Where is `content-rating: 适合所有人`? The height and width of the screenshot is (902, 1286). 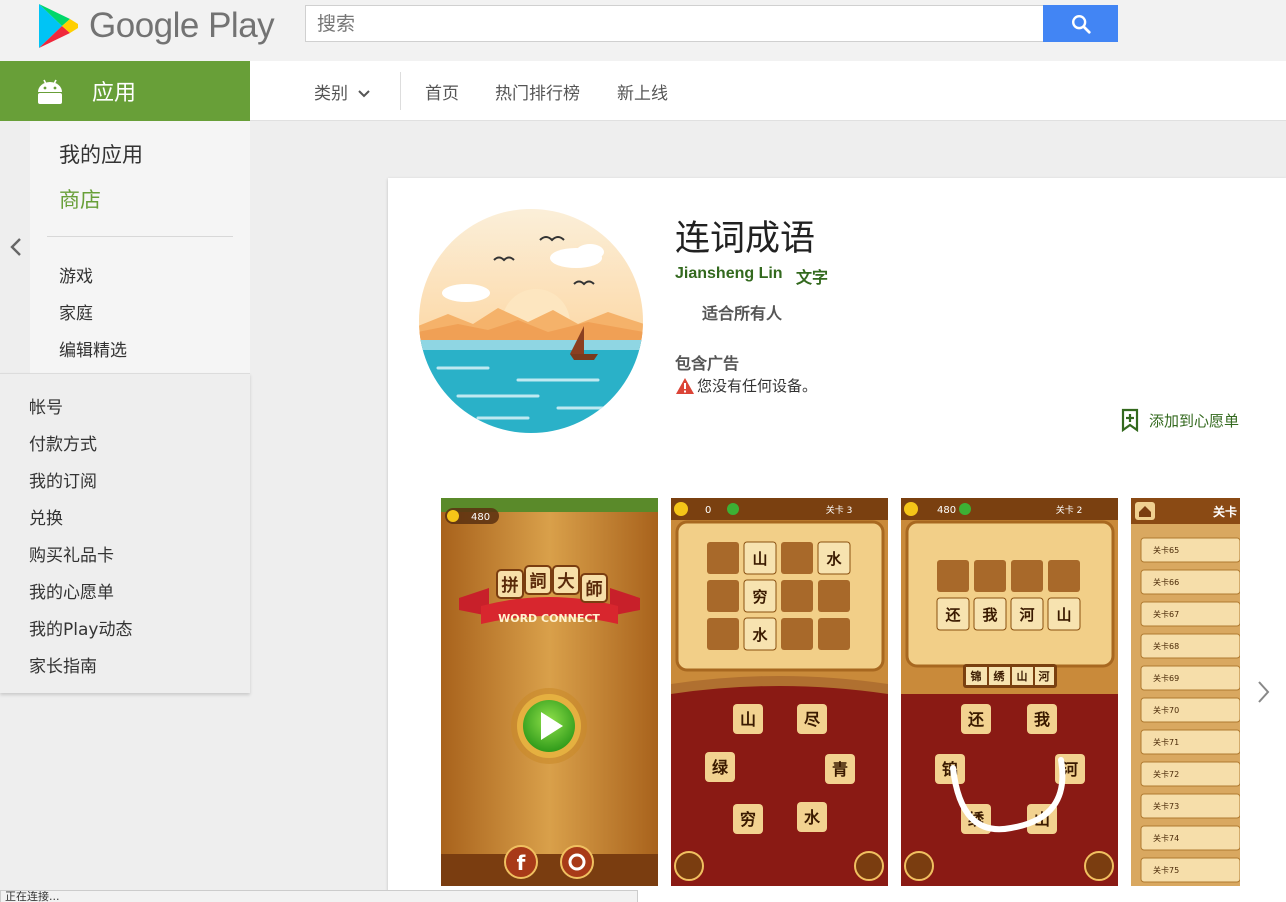
content-rating: 适合所有人 is located at coordinates (742, 313).